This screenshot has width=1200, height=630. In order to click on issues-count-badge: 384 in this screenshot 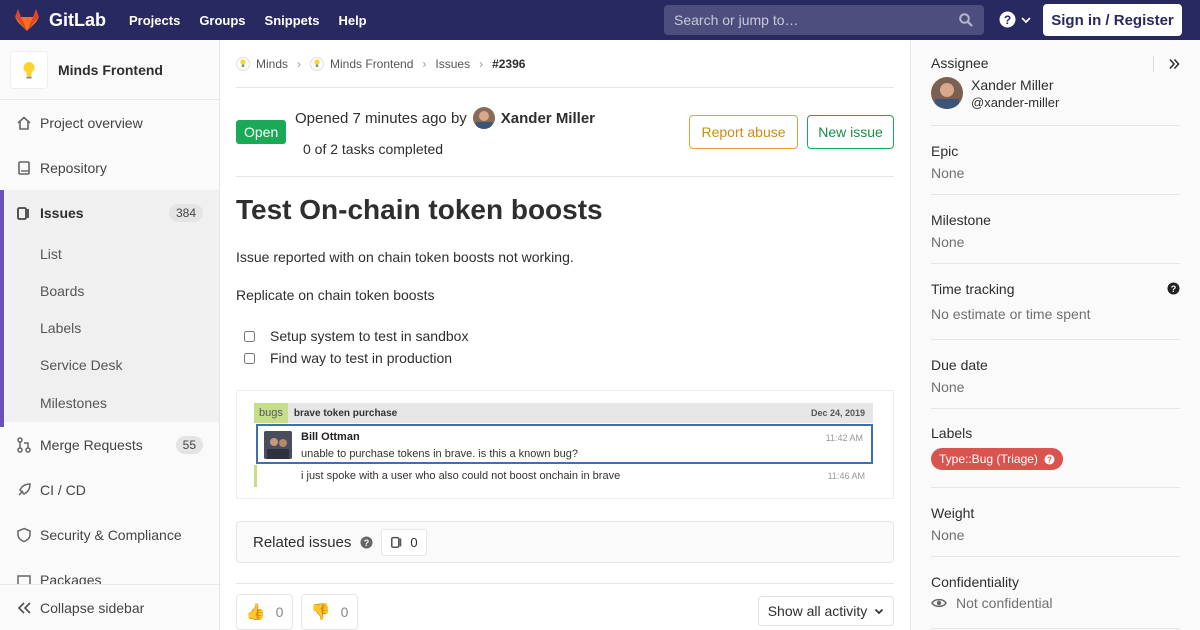, I will do `click(185, 212)`.